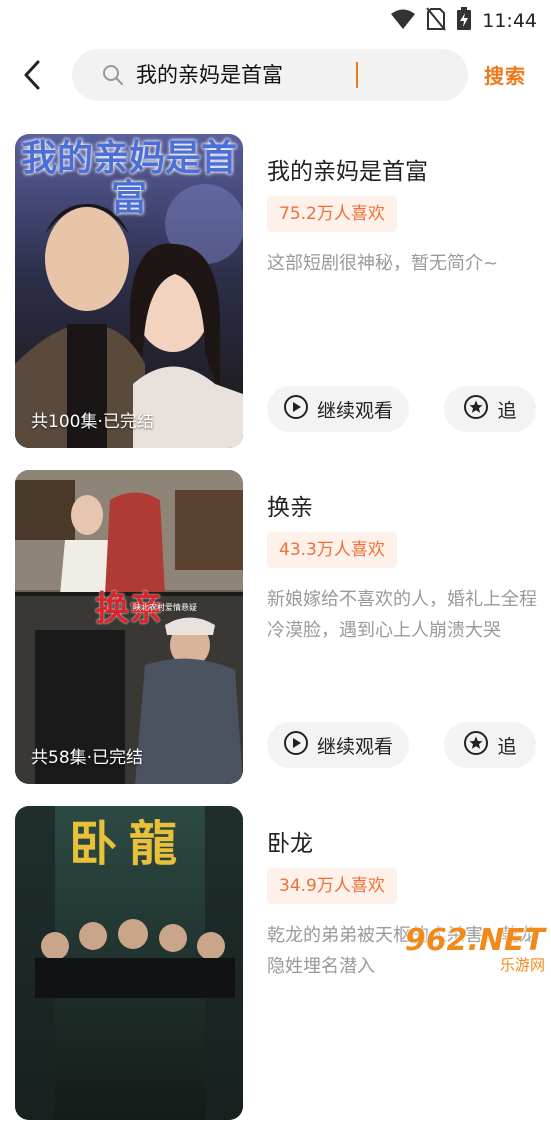 The image size is (551, 1142). Describe the element at coordinates (290, 505) in the screenshot. I see `drama-title: 换亲` at that location.